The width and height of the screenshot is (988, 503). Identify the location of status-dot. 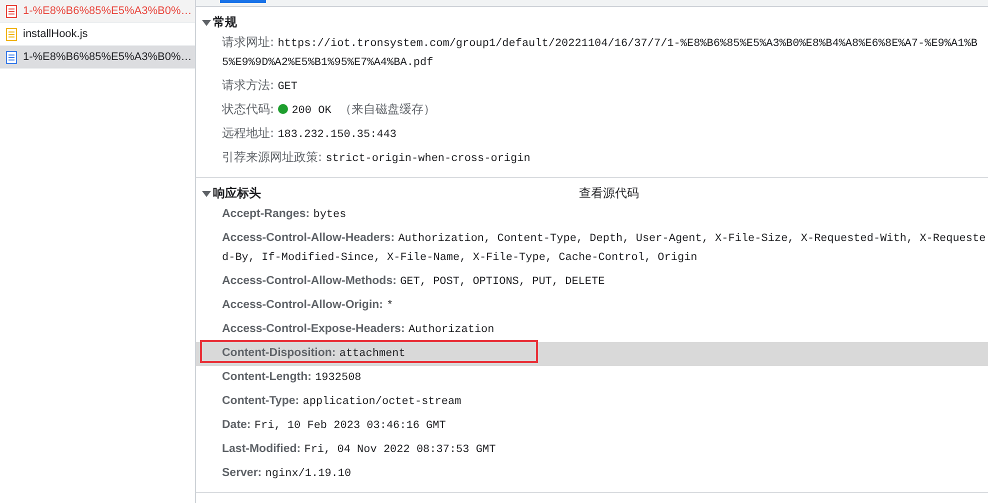
(283, 109).